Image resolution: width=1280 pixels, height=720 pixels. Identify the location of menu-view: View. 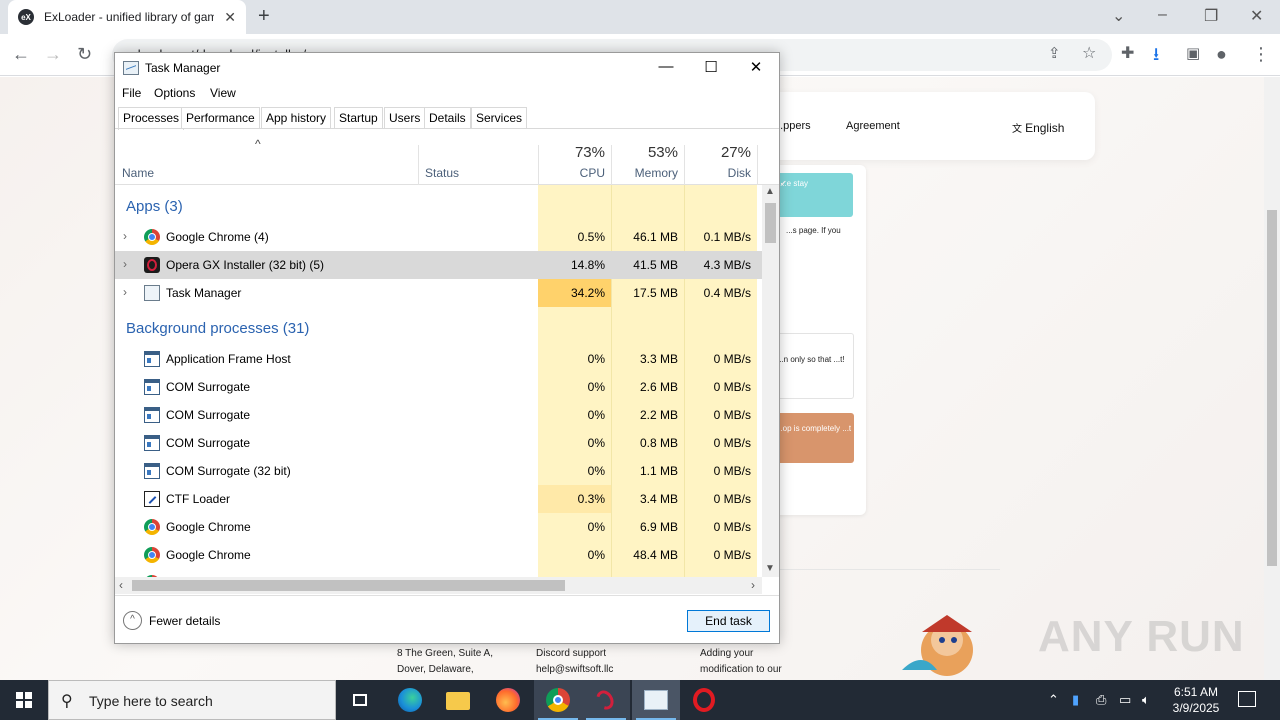
(223, 93).